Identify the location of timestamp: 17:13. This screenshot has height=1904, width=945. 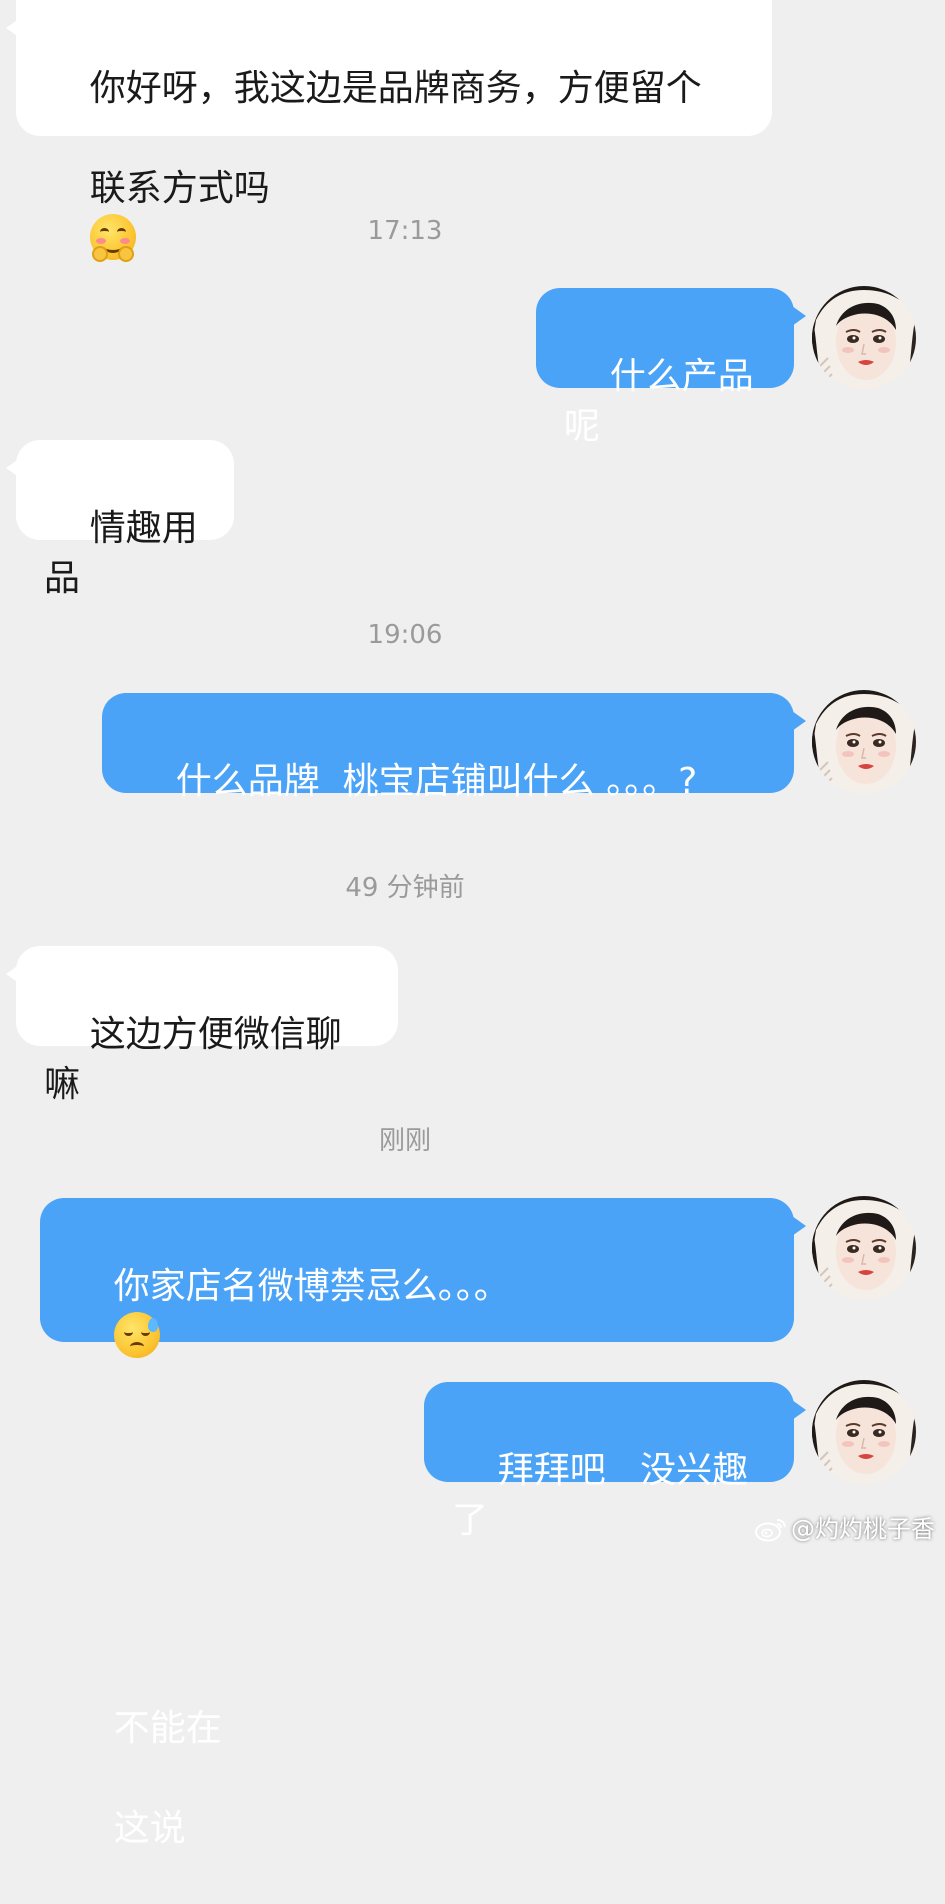
(405, 231).